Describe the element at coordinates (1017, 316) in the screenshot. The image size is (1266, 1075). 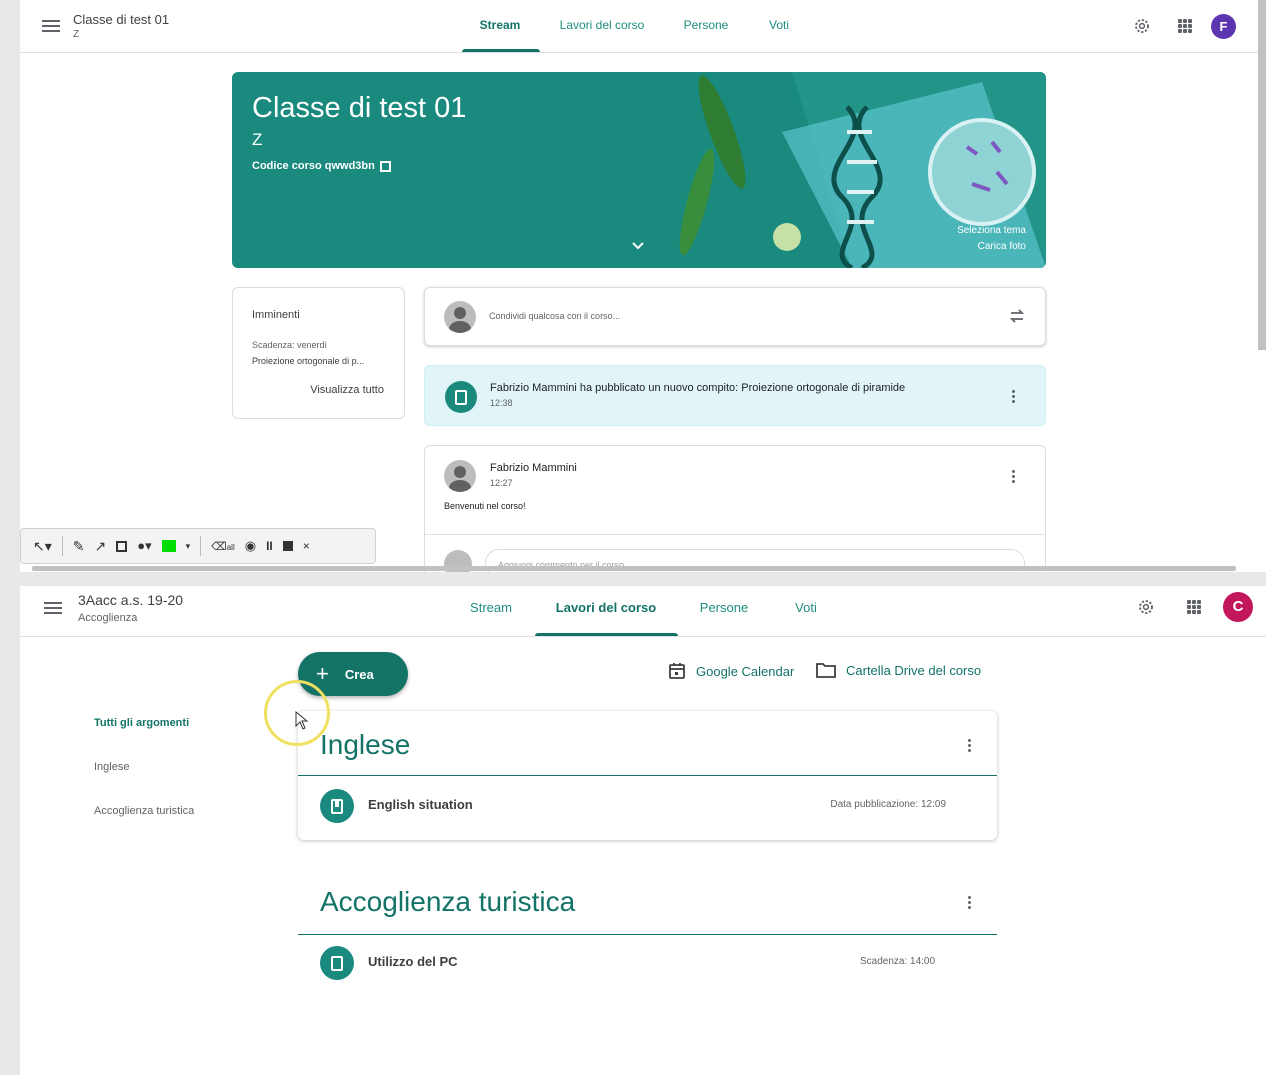
I see `repost-icon` at that location.